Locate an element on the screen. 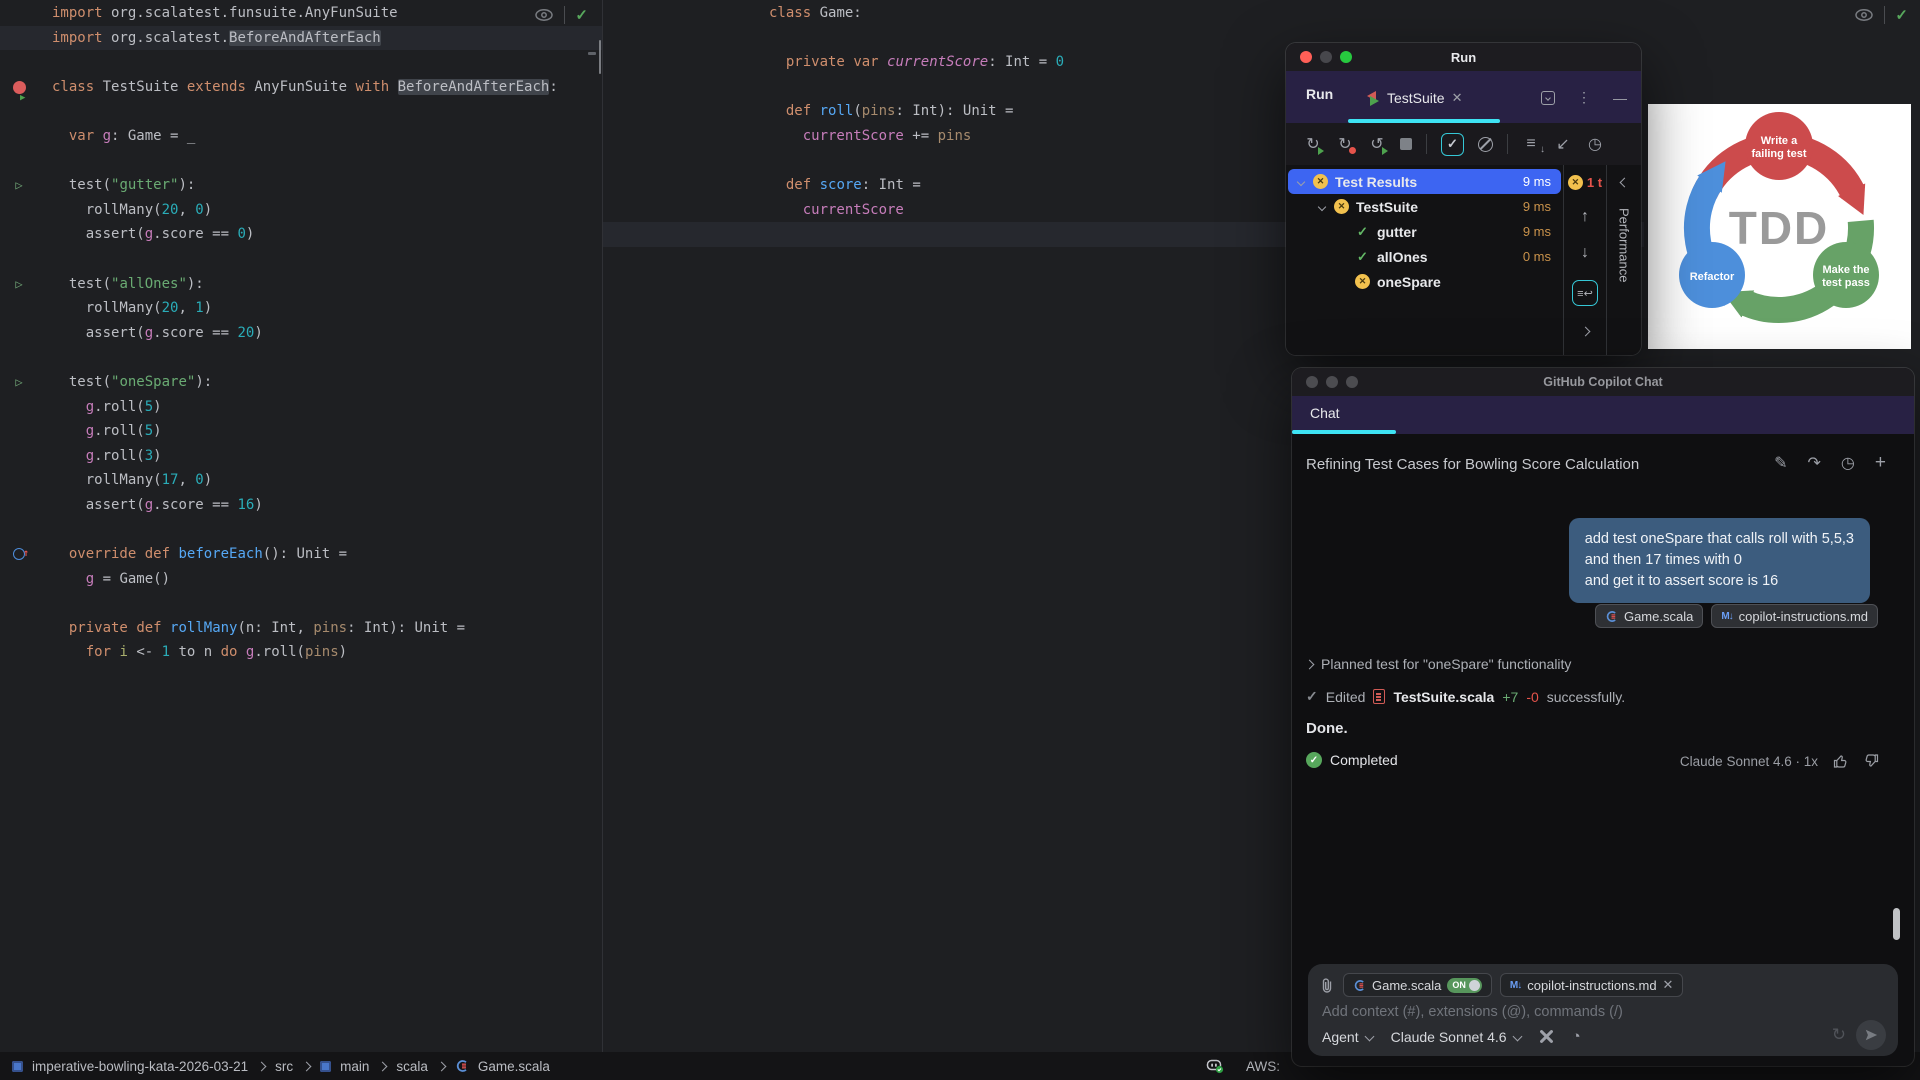 The height and width of the screenshot is (1080, 1920). more-options-icon: ⋮ is located at coordinates (1584, 97).